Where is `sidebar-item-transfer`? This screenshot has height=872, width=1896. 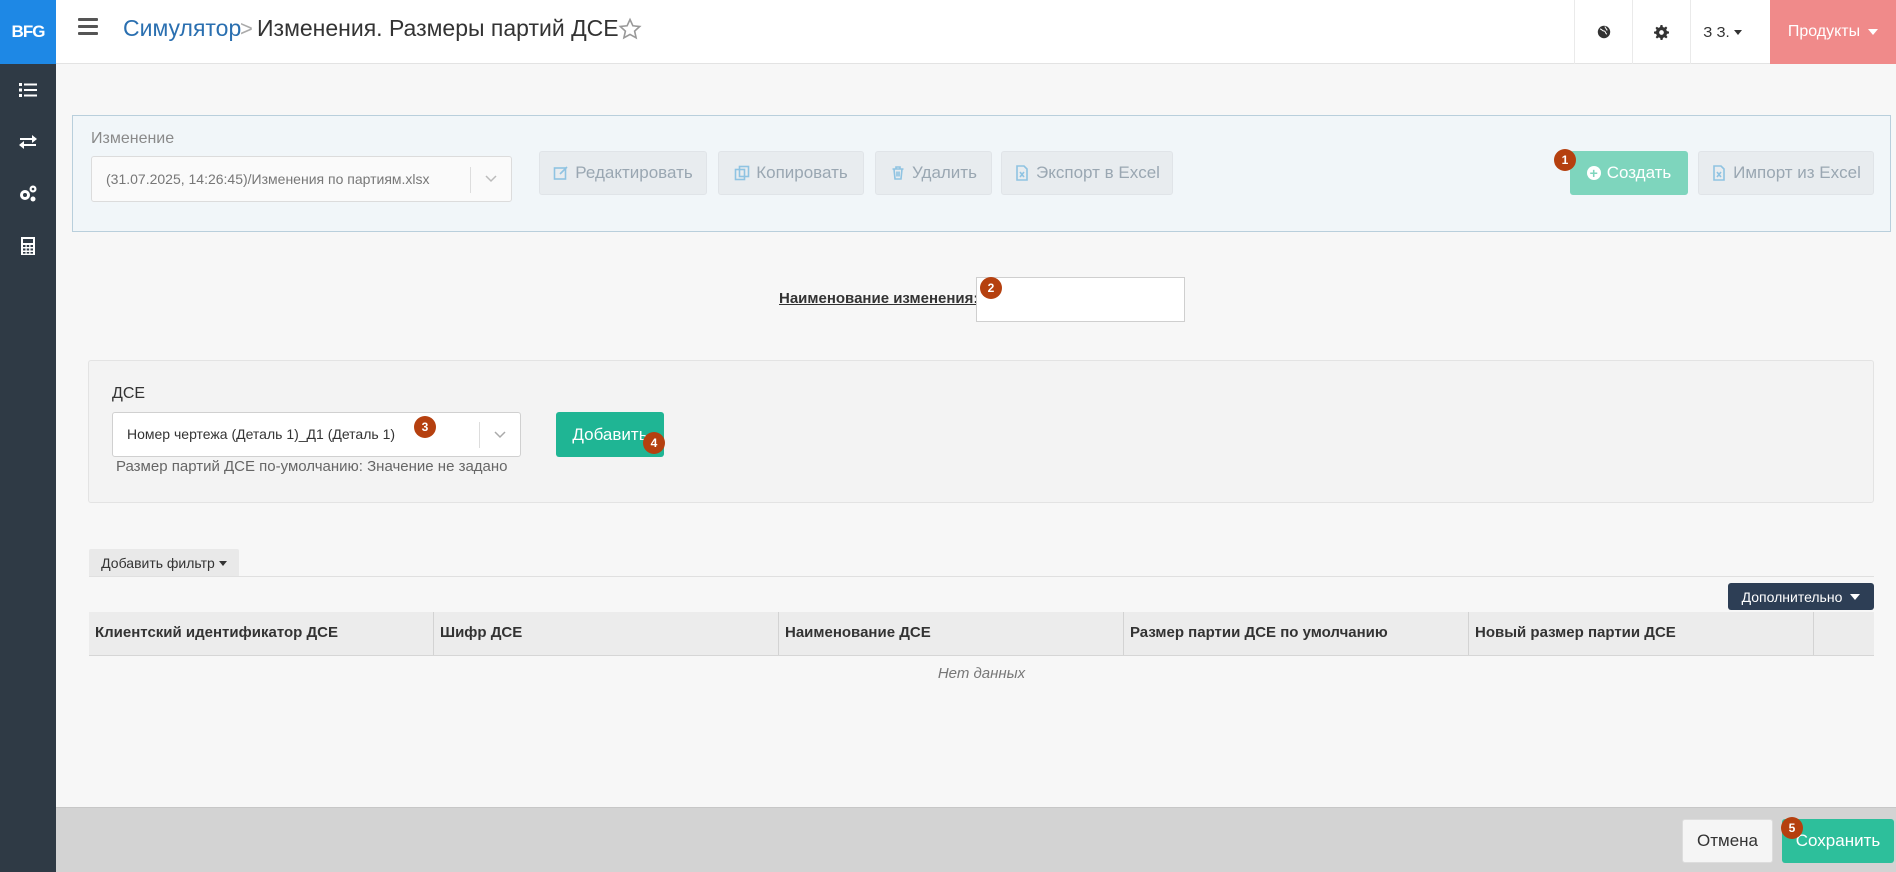 sidebar-item-transfer is located at coordinates (28, 142).